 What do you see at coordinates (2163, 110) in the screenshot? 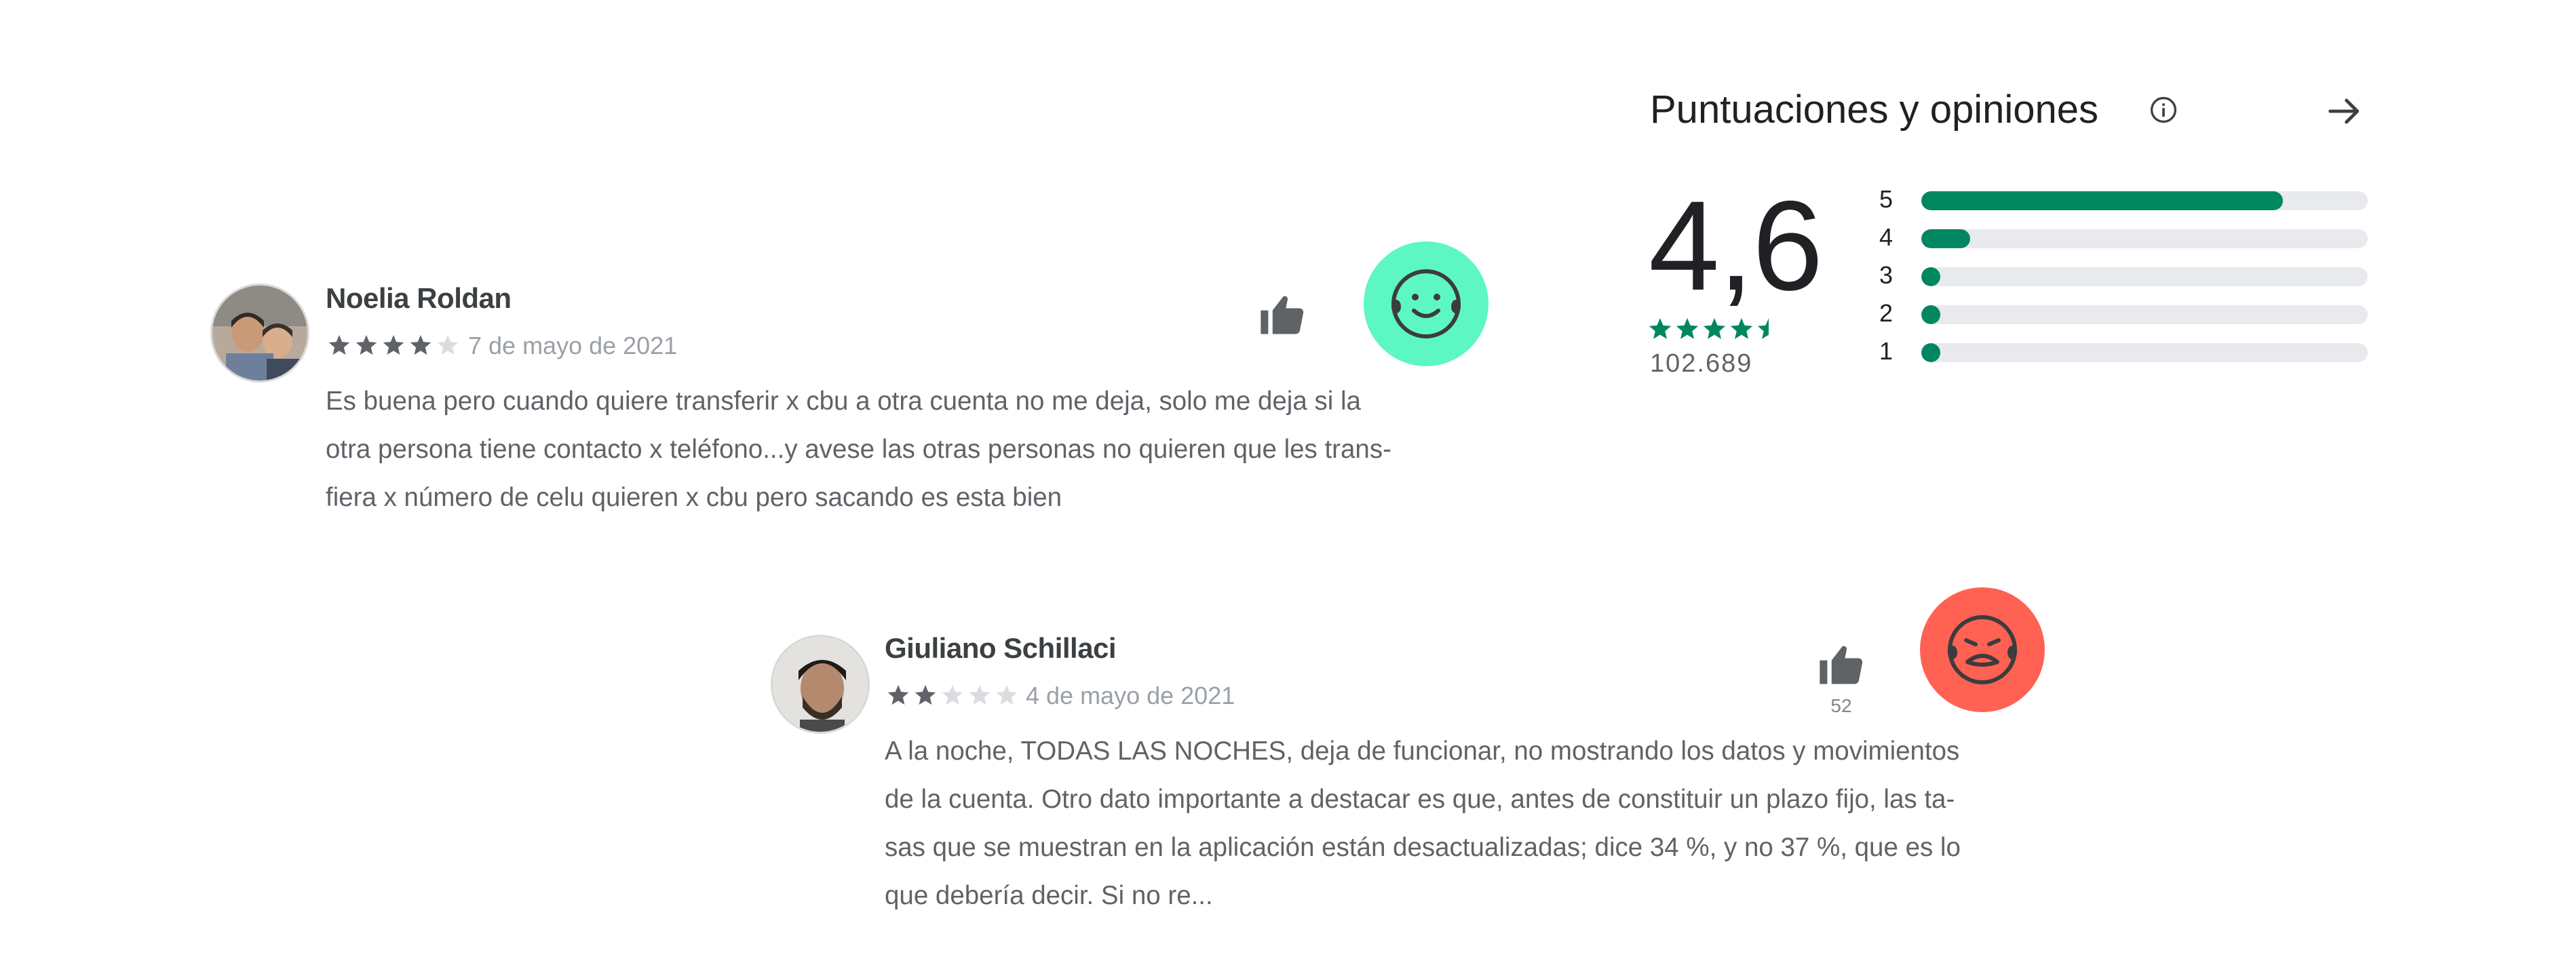
I see `info-icon` at bounding box center [2163, 110].